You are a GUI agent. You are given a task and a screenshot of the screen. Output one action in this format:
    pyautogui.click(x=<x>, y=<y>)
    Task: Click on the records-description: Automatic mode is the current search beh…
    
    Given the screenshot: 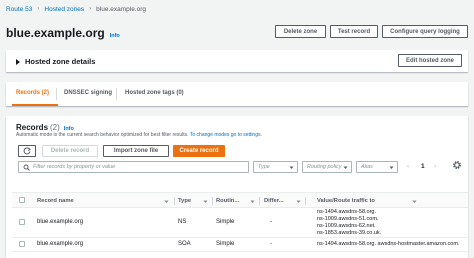 What is the action you would take?
    pyautogui.click(x=139, y=135)
    